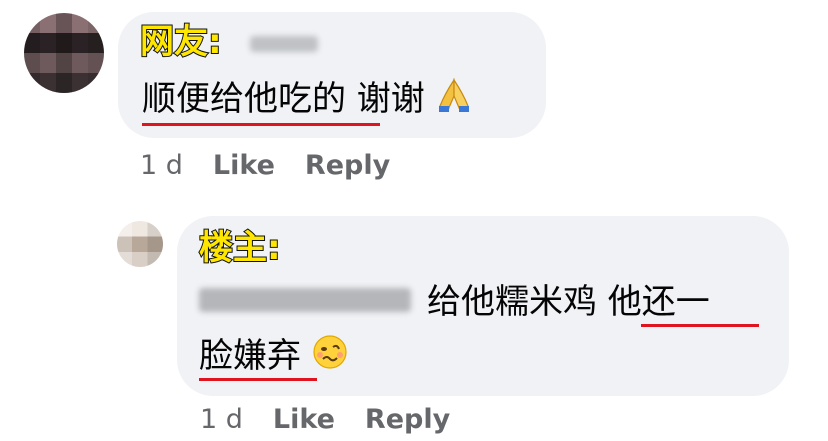  I want to click on reply-meta: 1 d Like Reply, so click(325, 420).